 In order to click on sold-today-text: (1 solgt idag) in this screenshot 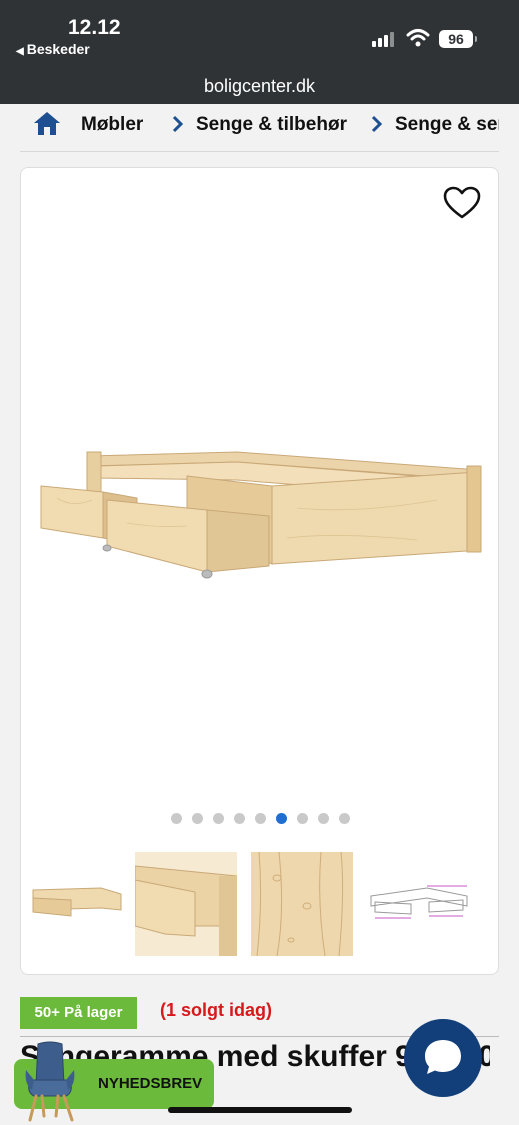, I will do `click(216, 1010)`.